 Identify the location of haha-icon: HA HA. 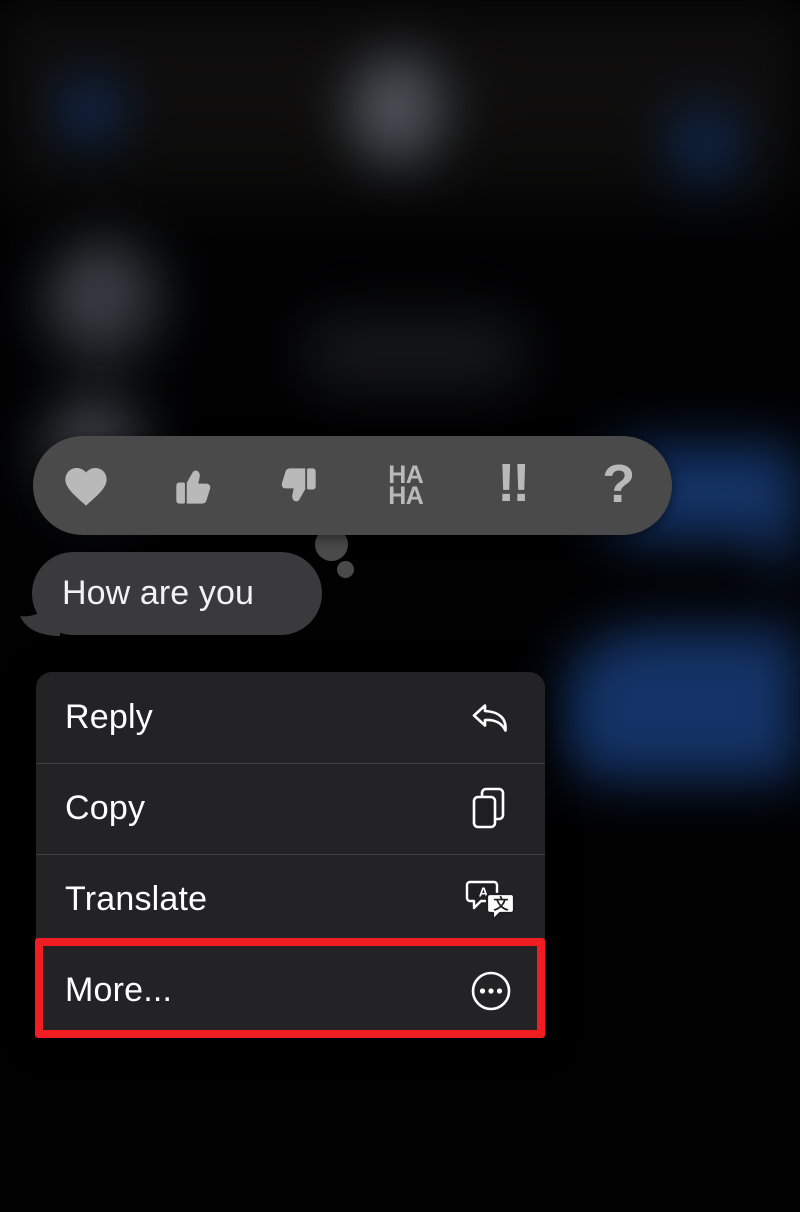
(406, 486).